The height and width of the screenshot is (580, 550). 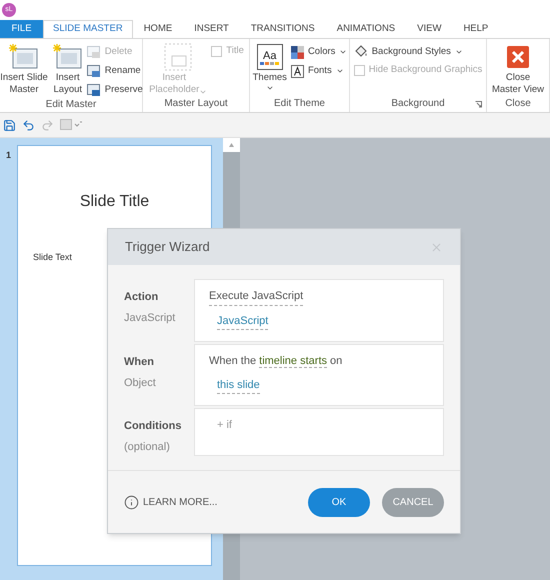 I want to click on row-sublabel: (optional), so click(x=147, y=447).